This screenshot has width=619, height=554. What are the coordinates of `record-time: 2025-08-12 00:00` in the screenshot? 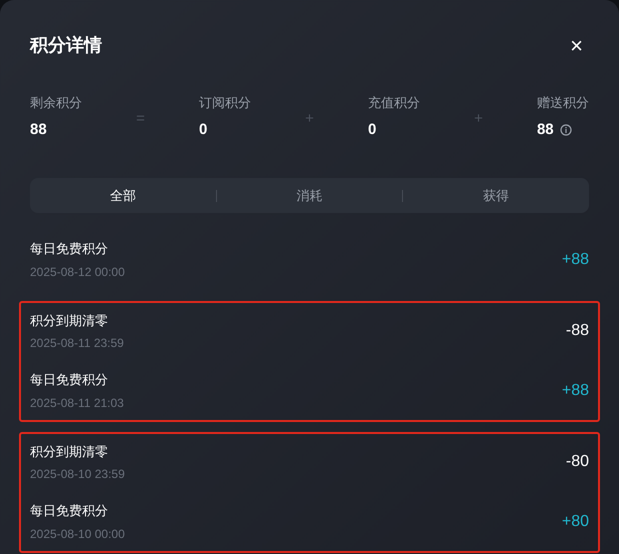 It's located at (77, 272).